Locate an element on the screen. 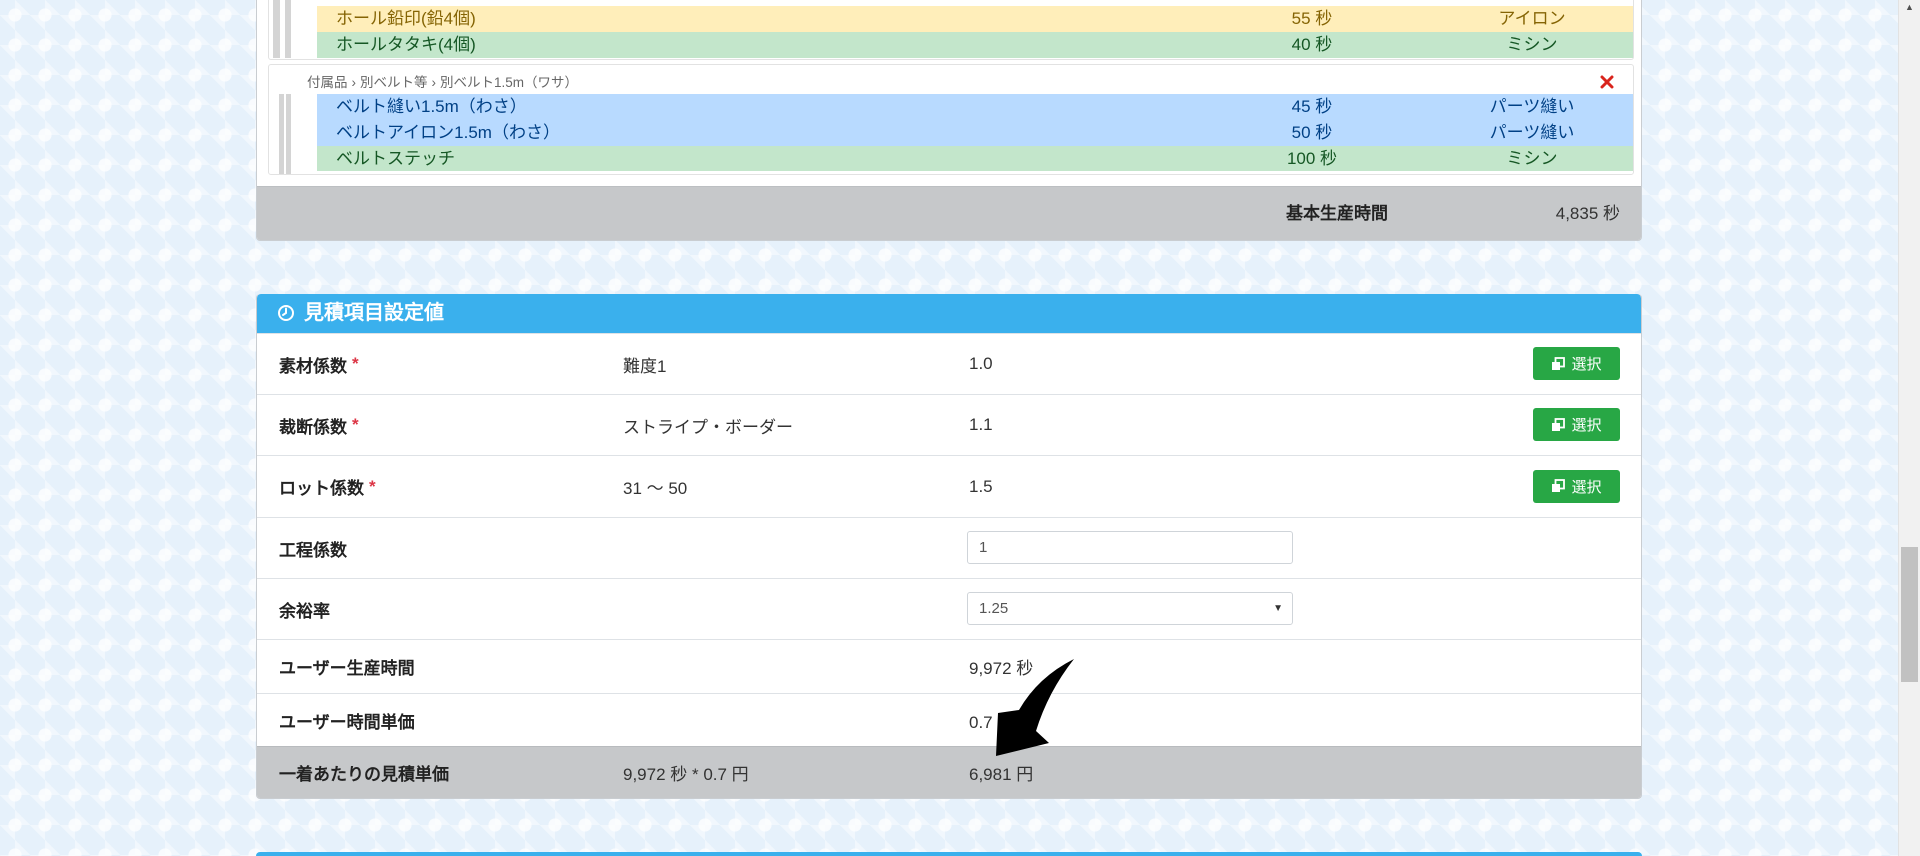 This screenshot has width=1920, height=856. footer-value: 6,981 円 is located at coordinates (1001, 774).